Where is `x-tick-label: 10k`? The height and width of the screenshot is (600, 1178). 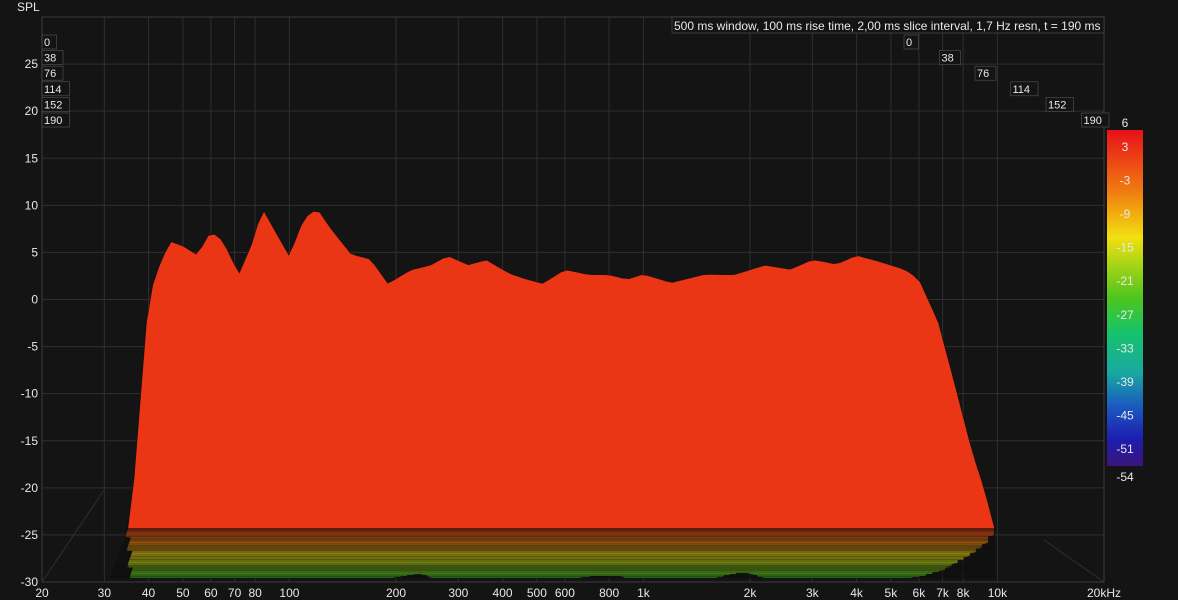 x-tick-label: 10k is located at coordinates (998, 593).